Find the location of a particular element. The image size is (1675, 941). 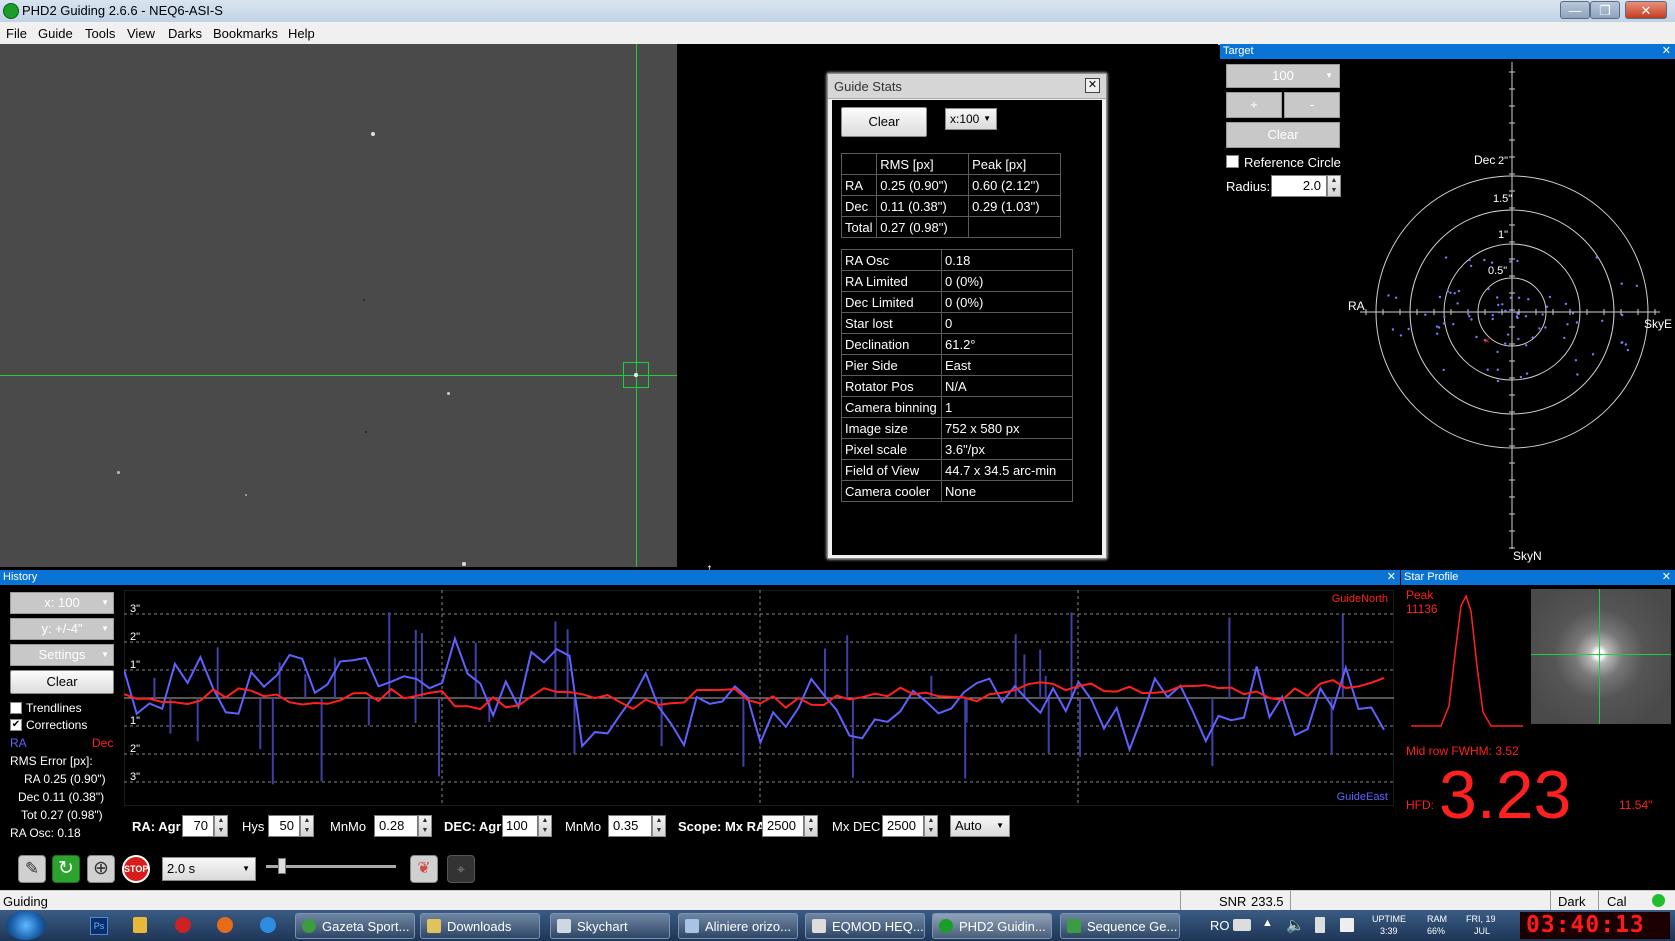

history-x-scale-select: x: 100 ▼ is located at coordinates (62, 603).